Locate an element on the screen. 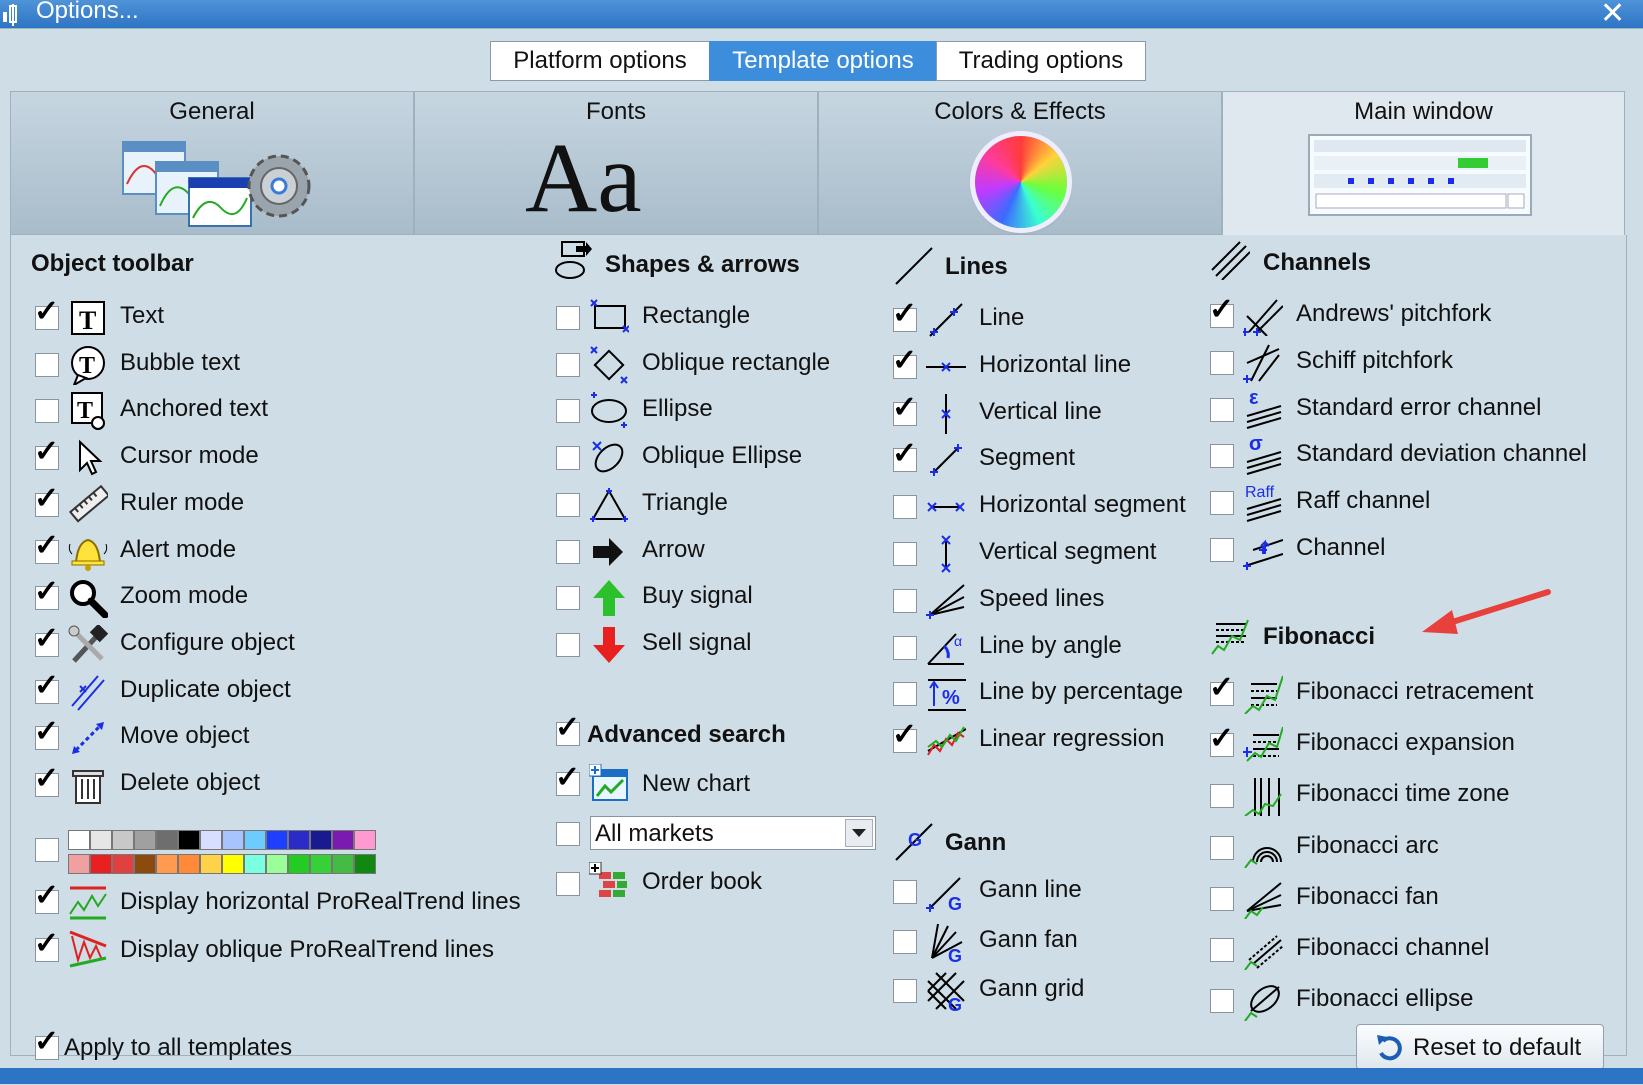 The image size is (1643, 1085). ellipse-checkbox is located at coordinates (568, 411).